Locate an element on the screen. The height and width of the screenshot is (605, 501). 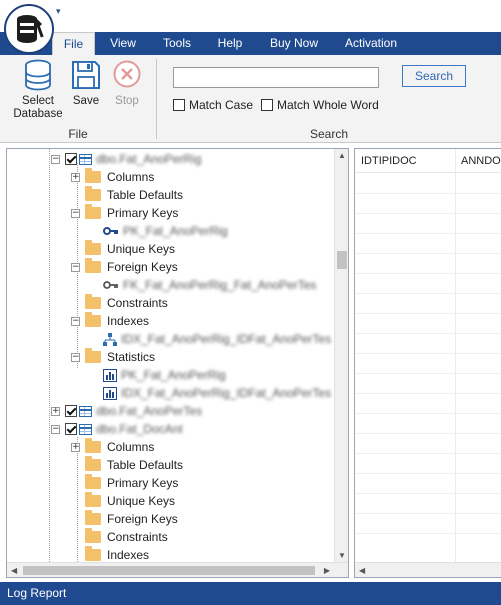
tree-leaf-node: FK_Fat_AnoPerRig_Fat_AnoPerTes is located at coordinates (209, 285).